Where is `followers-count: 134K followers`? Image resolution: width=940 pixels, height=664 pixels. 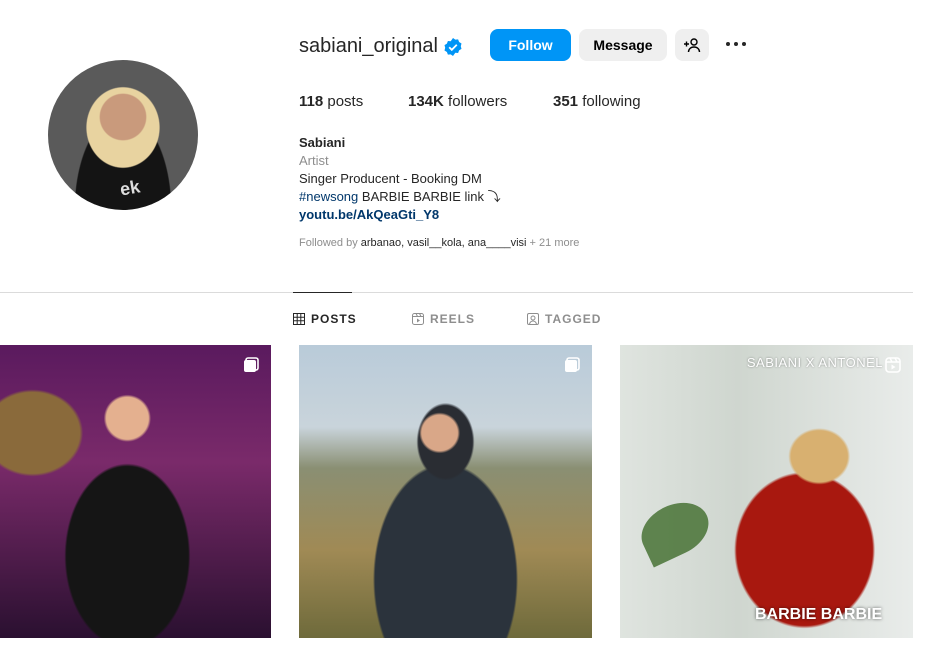
followers-count: 134K followers is located at coordinates (457, 101).